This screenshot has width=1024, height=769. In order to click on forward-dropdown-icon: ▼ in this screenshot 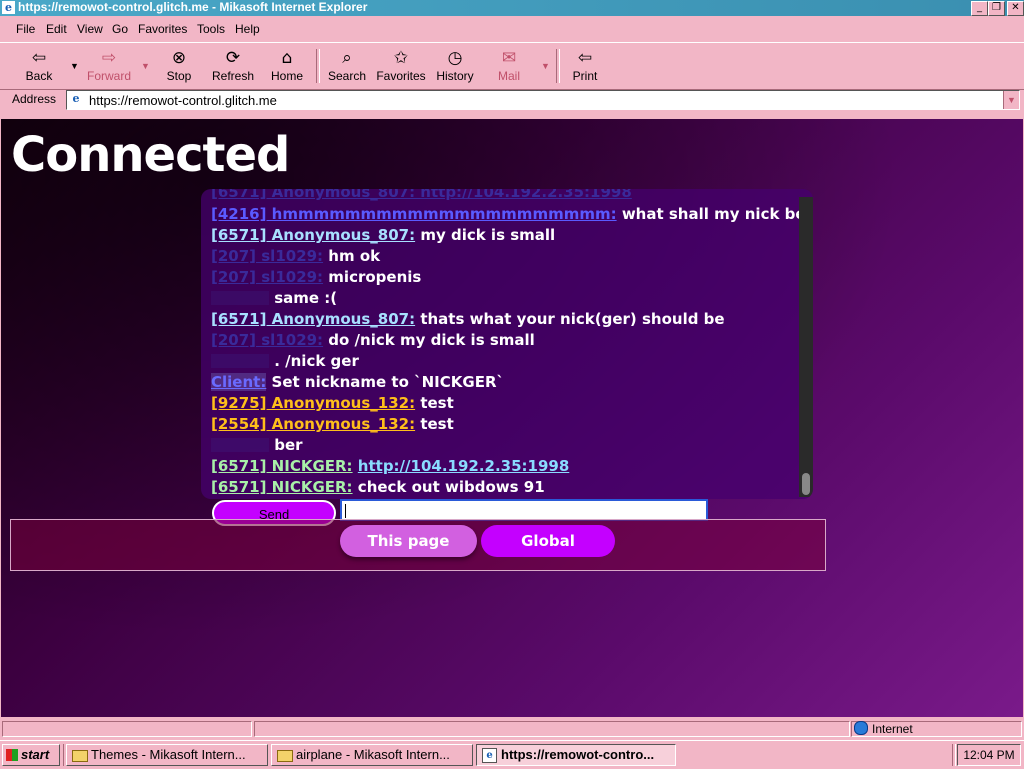, I will do `click(145, 66)`.